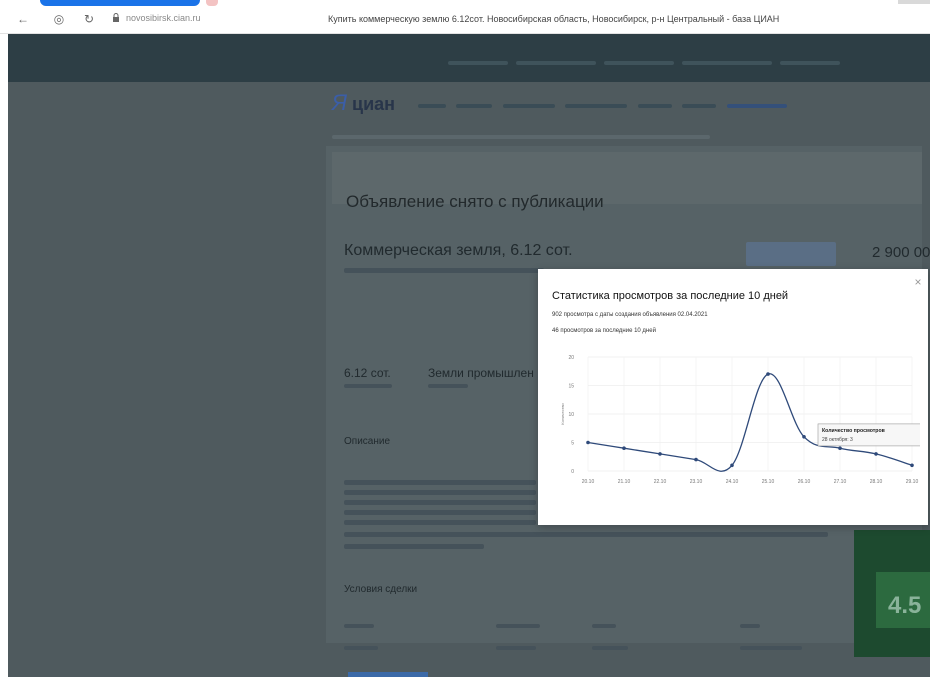 The image size is (930, 677). Describe the element at coordinates (444, 270) in the screenshot. I see `listing-address` at that location.